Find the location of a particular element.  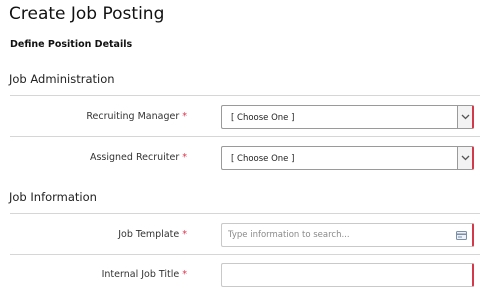

page-subtitle: Define Position Details is located at coordinates (71, 44).